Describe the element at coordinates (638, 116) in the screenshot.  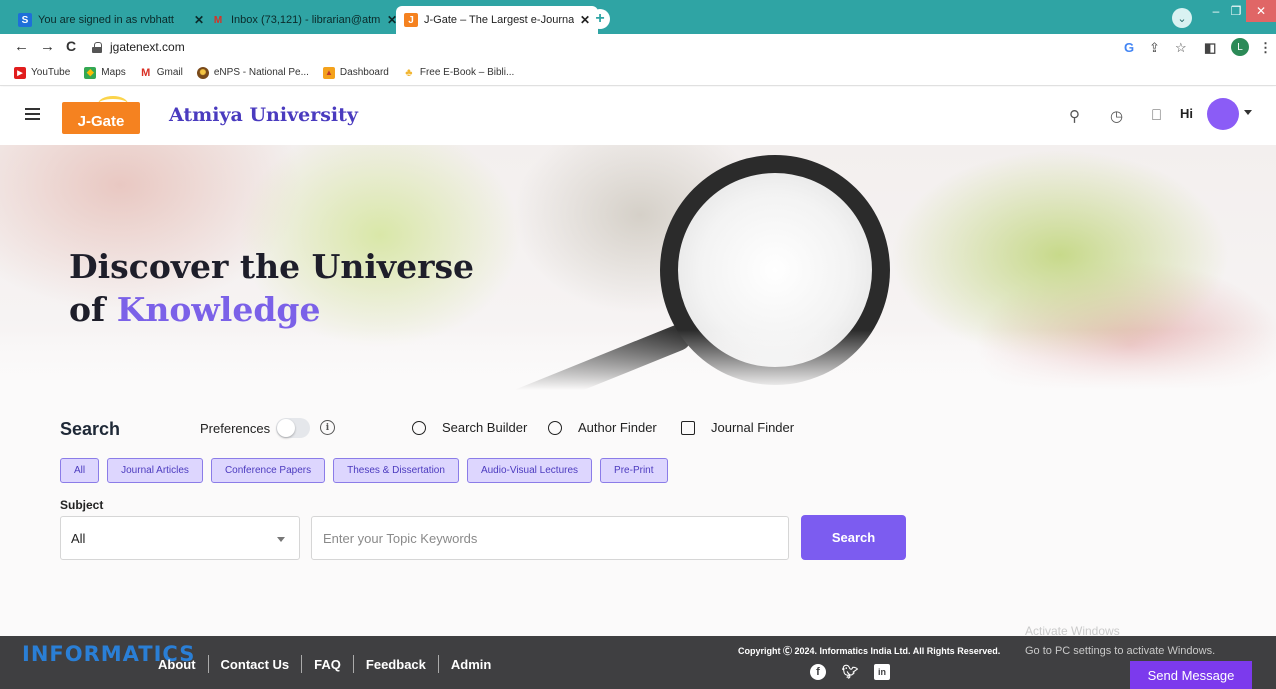
I see `site-header: J-Gate Atmiya University ⚲ ◷ ⎕ Hi` at that location.